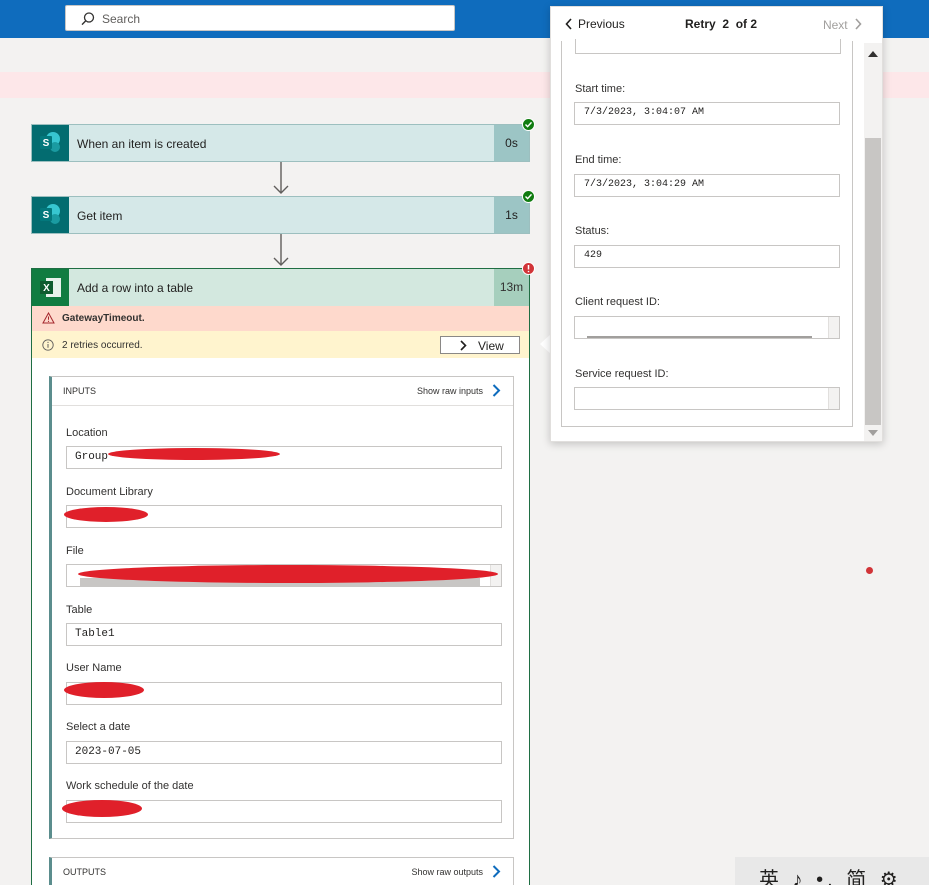  I want to click on svg-text: X, so click(46, 288).